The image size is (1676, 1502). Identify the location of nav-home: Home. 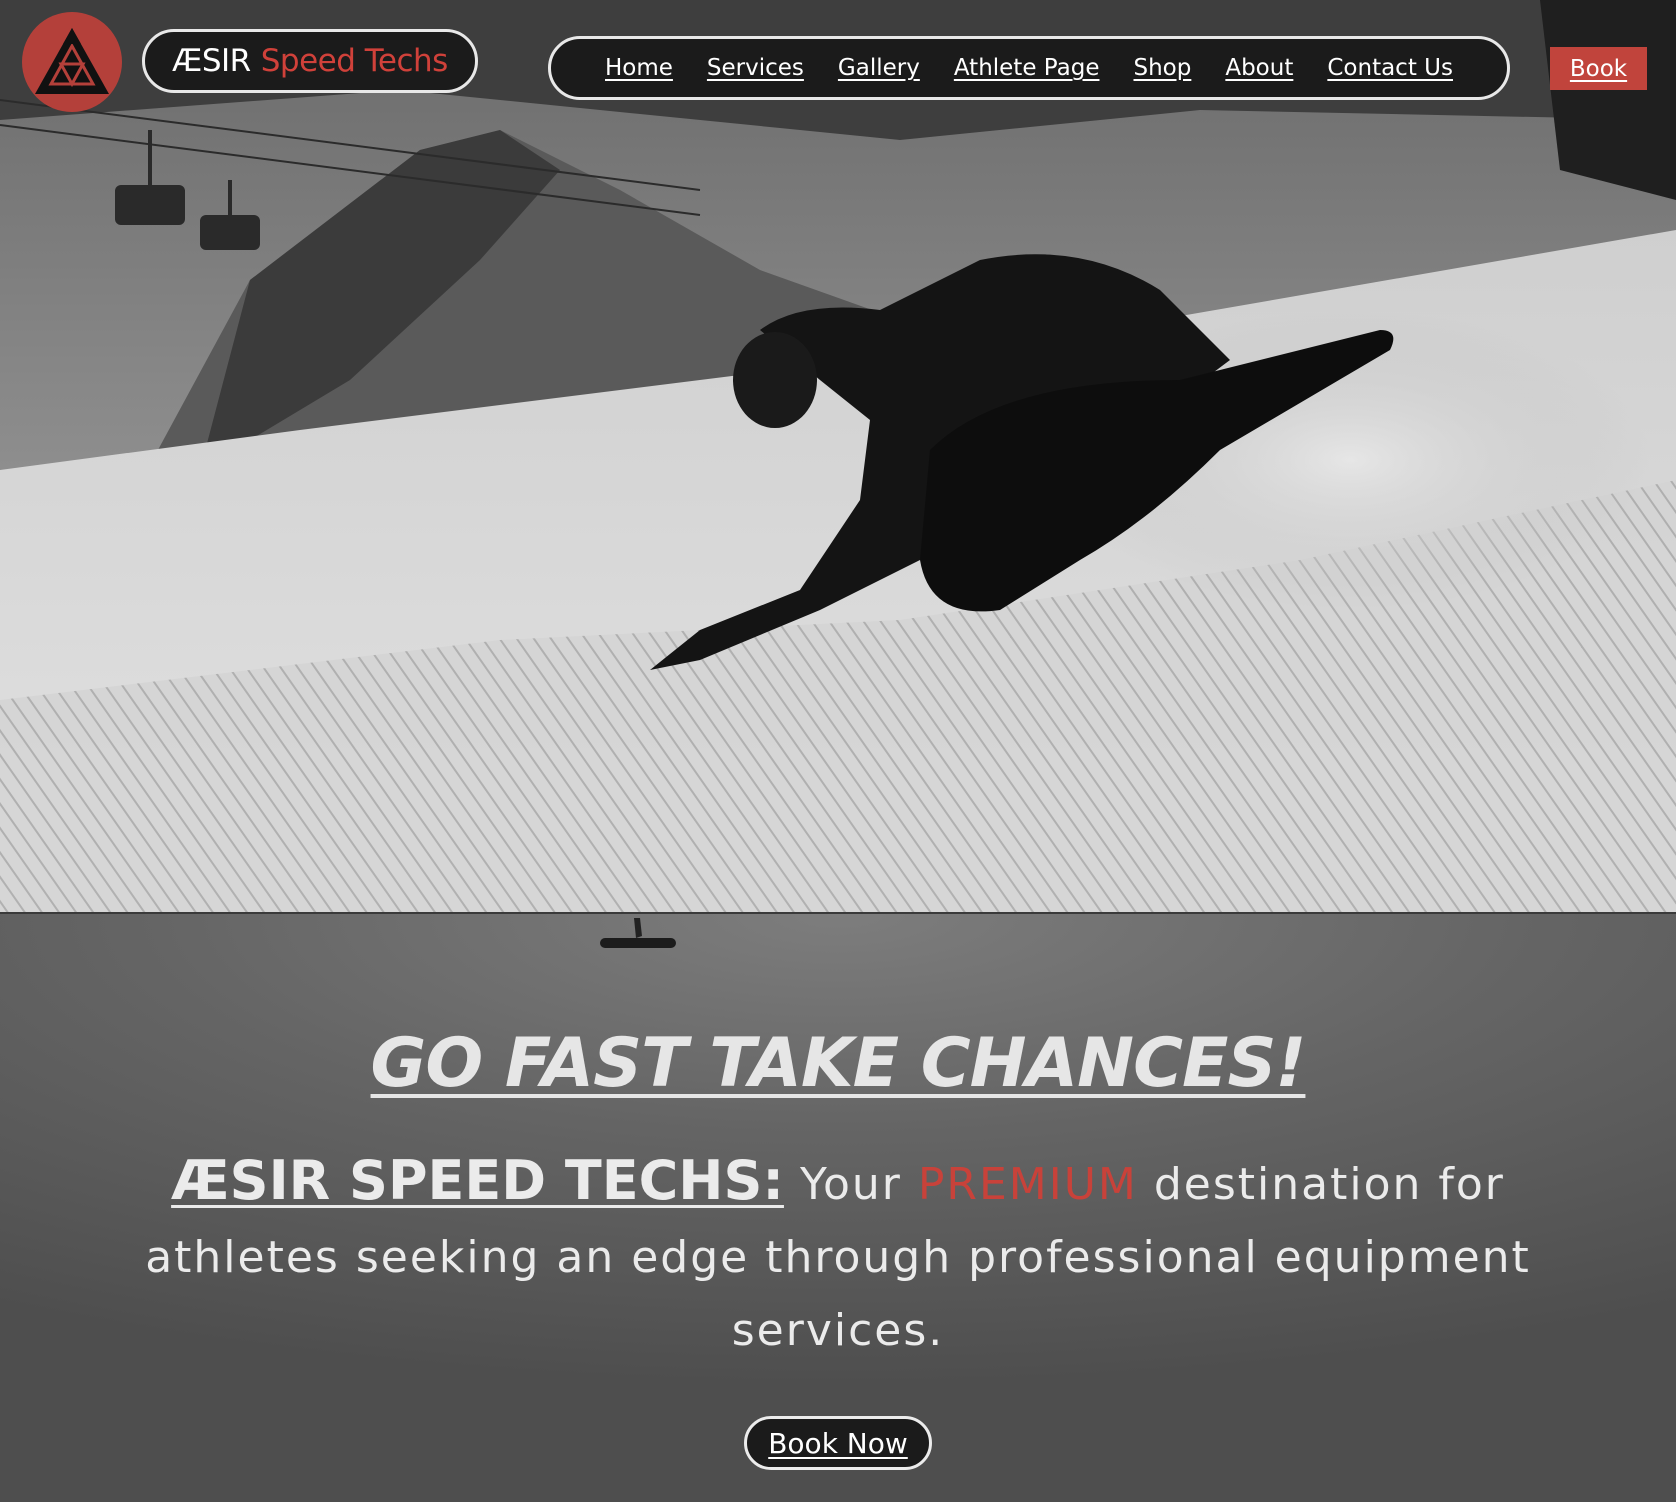
(639, 68).